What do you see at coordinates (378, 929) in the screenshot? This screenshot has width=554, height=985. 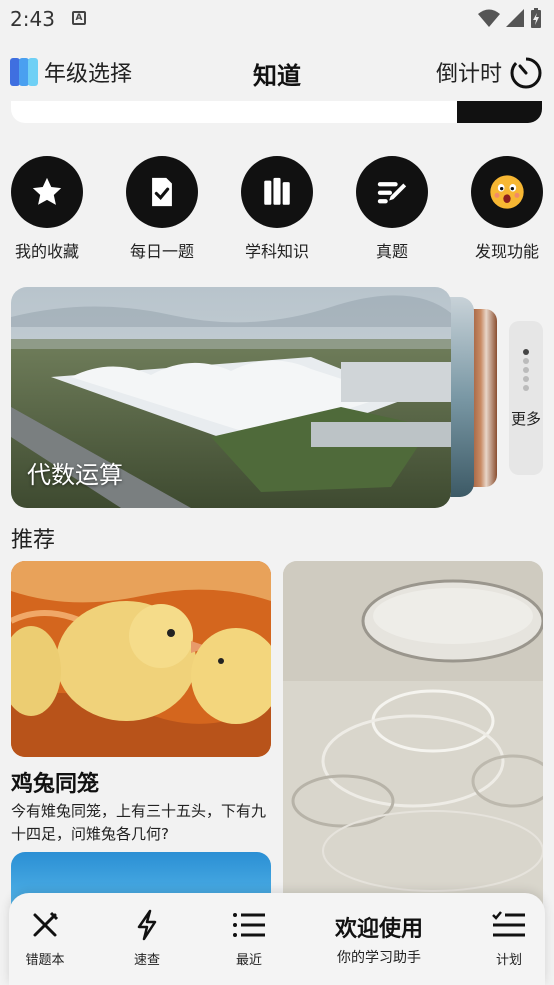 I see `welcome-title: 欢迎使用` at bounding box center [378, 929].